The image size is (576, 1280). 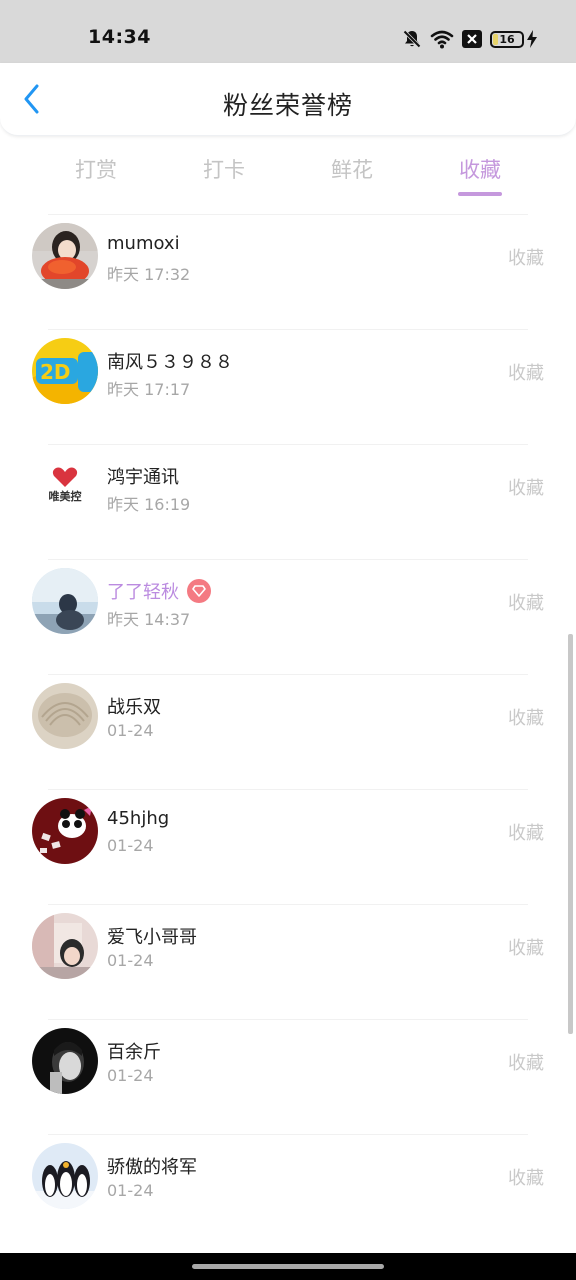 What do you see at coordinates (287, 105) in the screenshot?
I see `page-title: 粉丝荣誉榜` at bounding box center [287, 105].